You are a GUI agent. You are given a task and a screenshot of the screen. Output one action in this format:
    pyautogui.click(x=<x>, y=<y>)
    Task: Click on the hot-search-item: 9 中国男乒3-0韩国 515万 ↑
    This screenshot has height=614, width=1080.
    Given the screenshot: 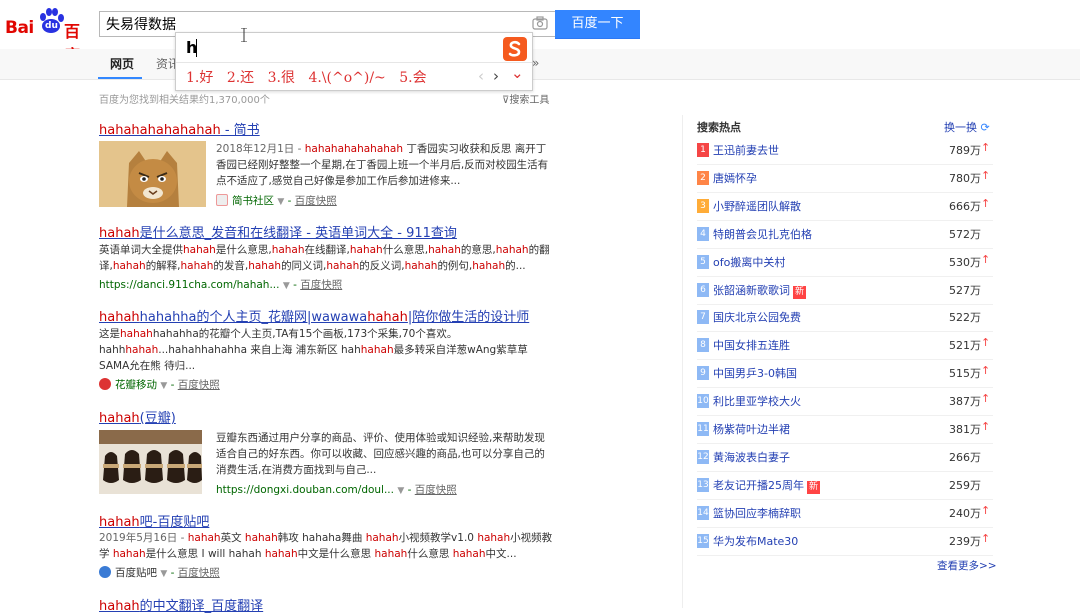 What is the action you would take?
    pyautogui.click(x=847, y=376)
    